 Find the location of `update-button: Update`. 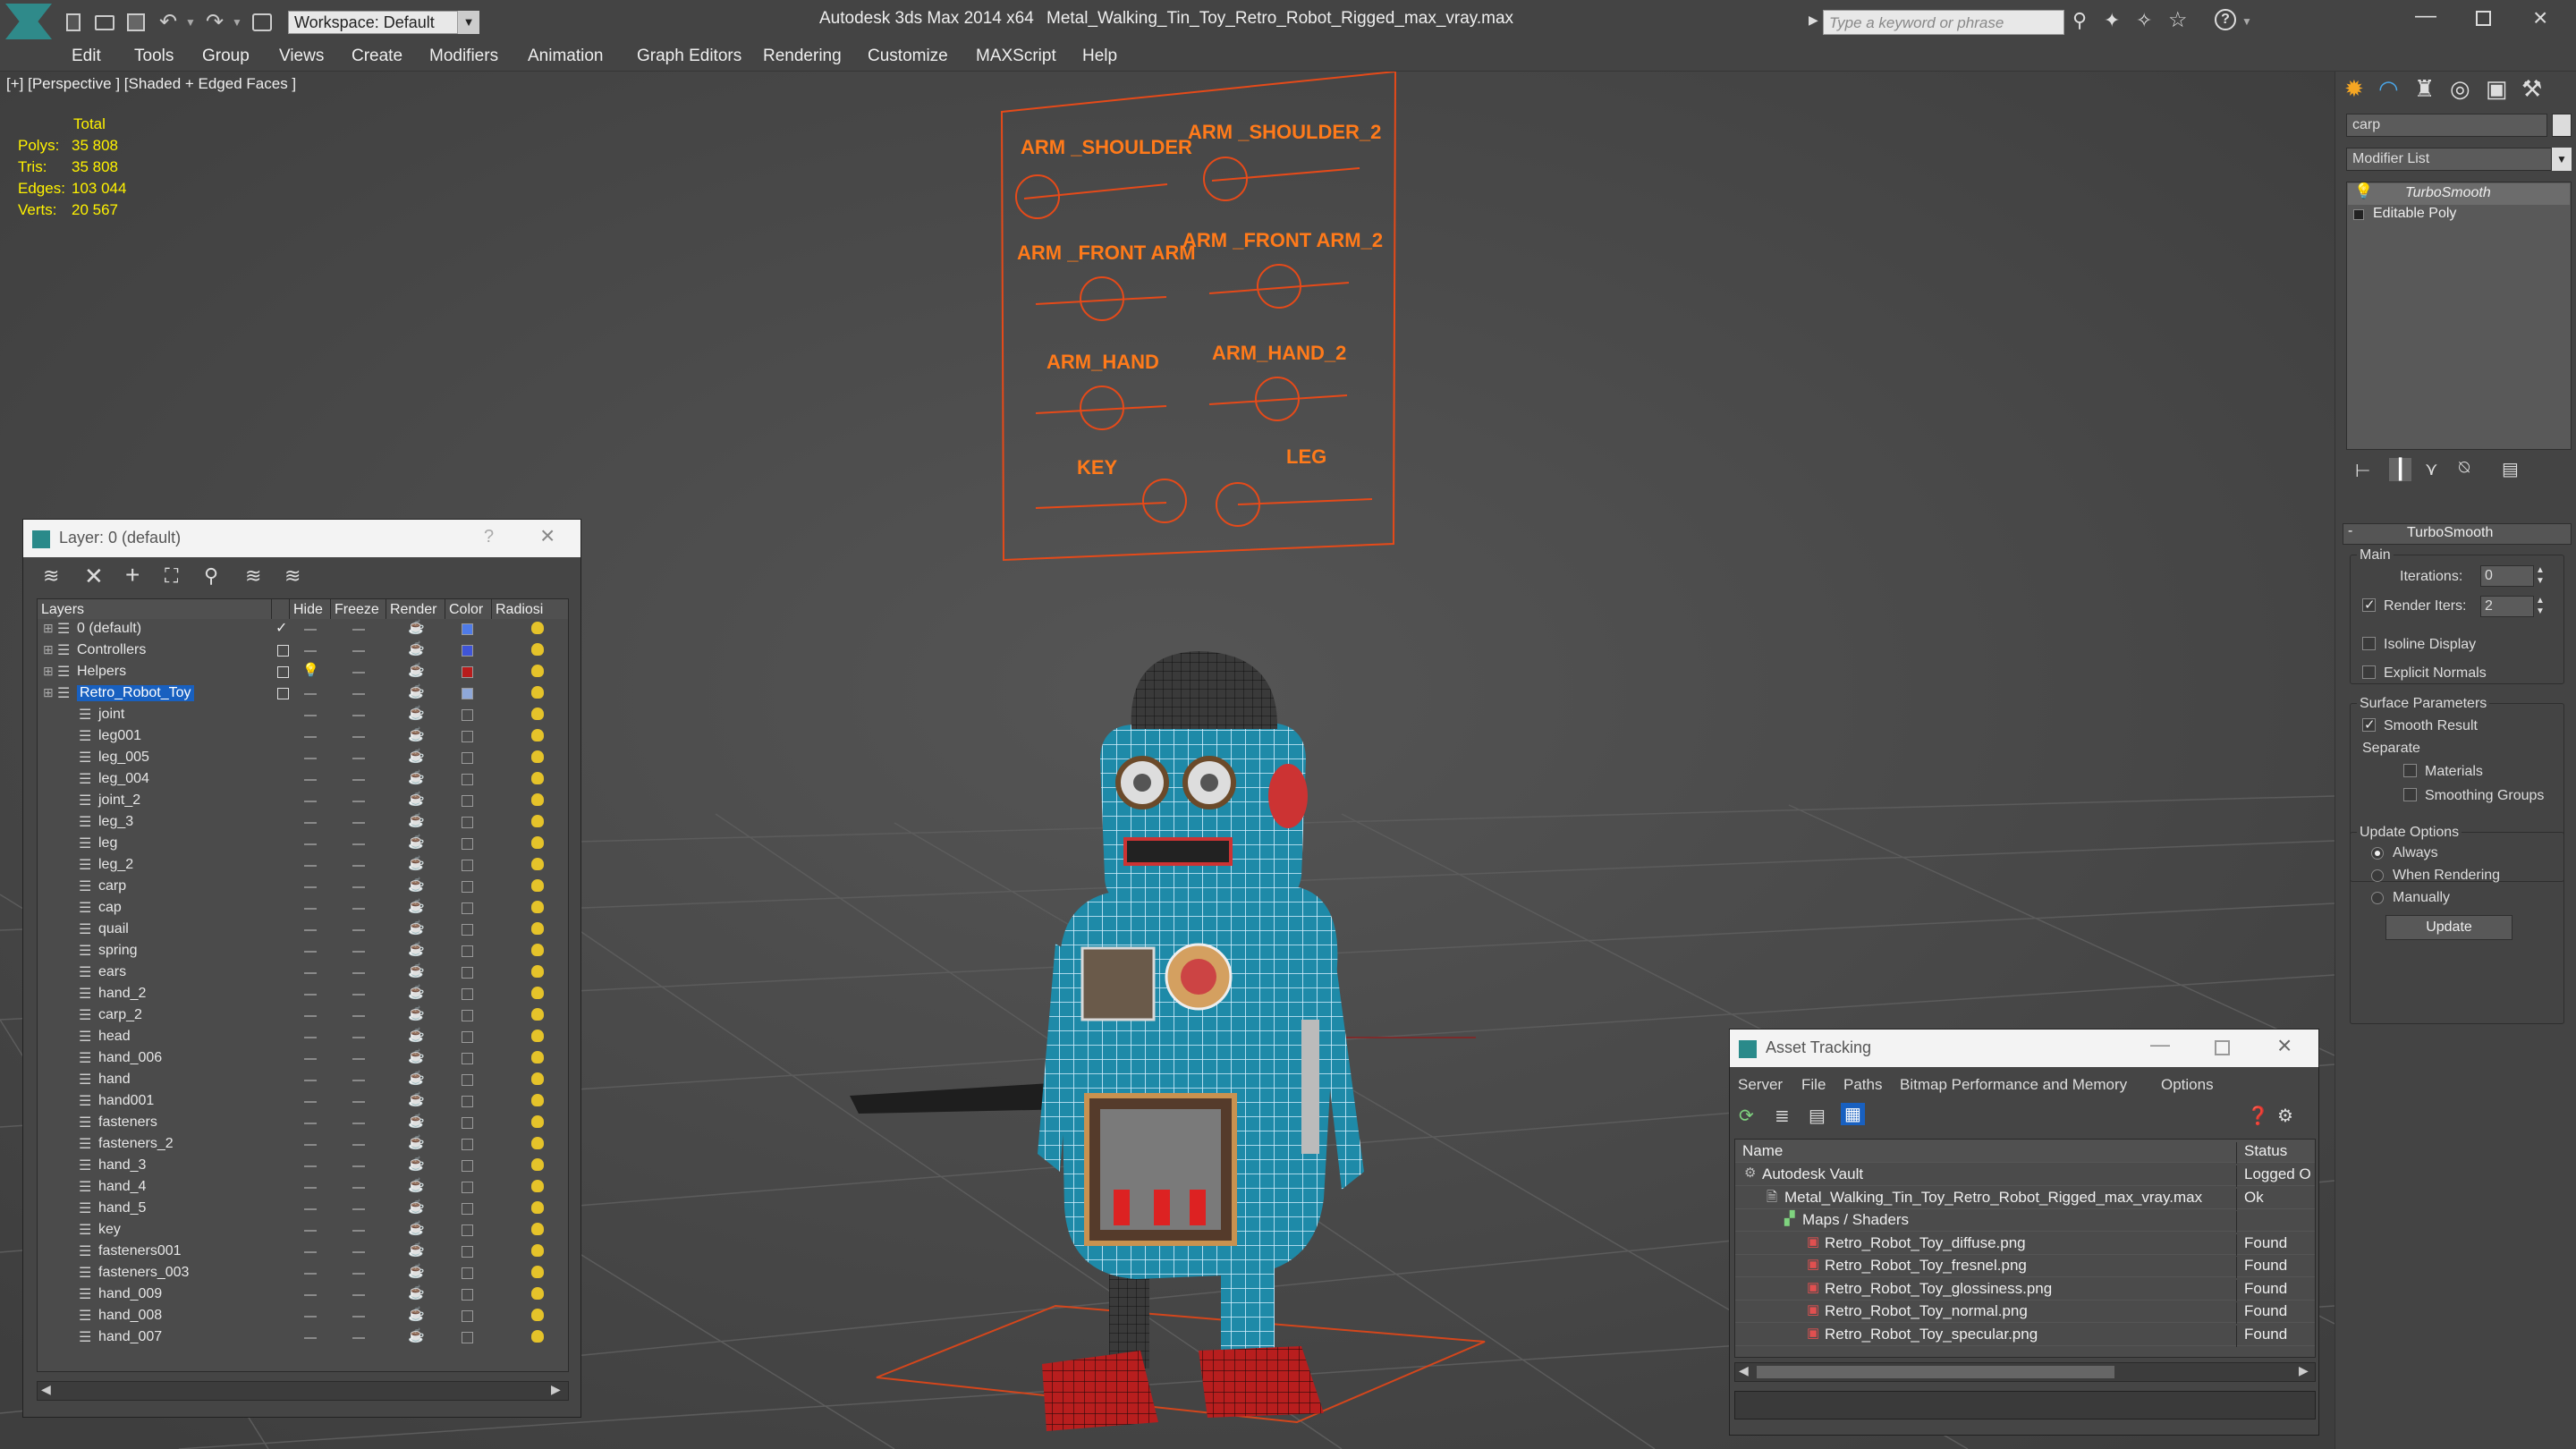

update-button: Update is located at coordinates (2448, 927).